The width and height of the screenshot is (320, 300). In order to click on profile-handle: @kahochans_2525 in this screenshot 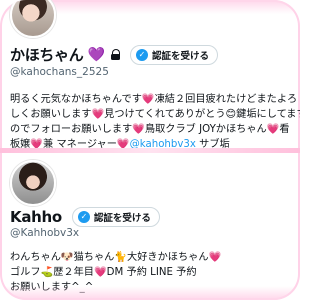, I will do `click(59, 72)`.